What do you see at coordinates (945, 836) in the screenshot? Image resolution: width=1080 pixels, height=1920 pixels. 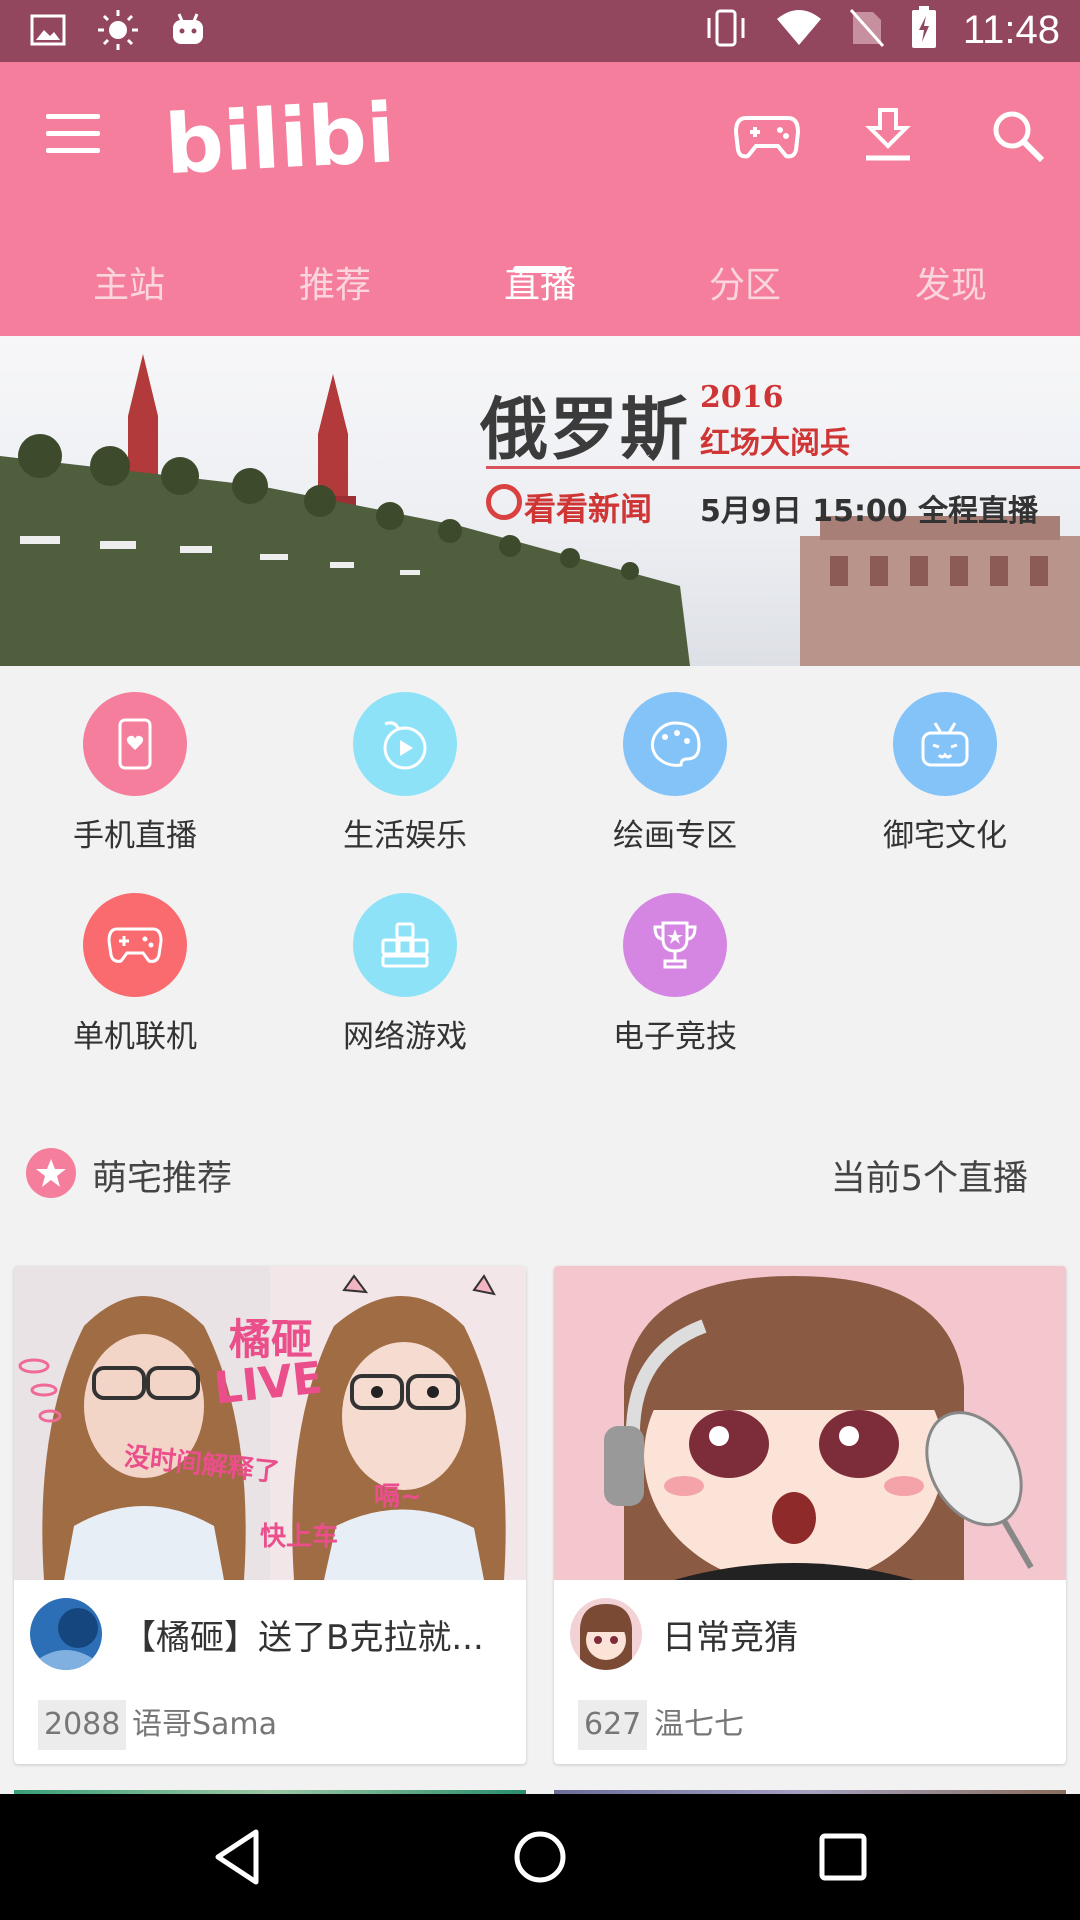 I see `category-label: 御宅文化` at bounding box center [945, 836].